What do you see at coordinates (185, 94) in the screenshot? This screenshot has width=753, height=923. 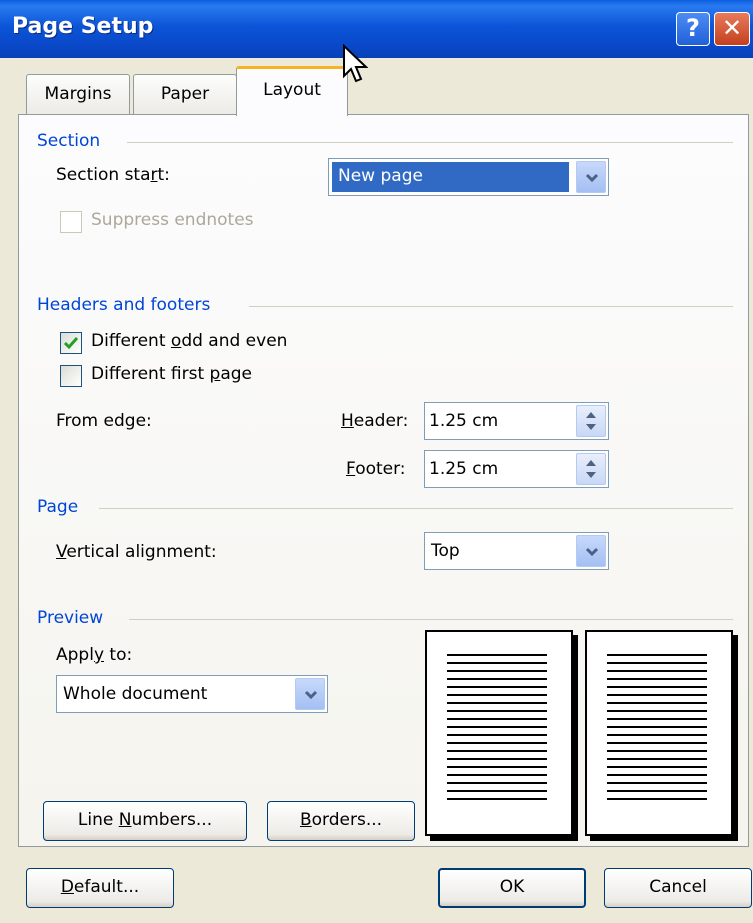 I see `tab-paper: Paper` at bounding box center [185, 94].